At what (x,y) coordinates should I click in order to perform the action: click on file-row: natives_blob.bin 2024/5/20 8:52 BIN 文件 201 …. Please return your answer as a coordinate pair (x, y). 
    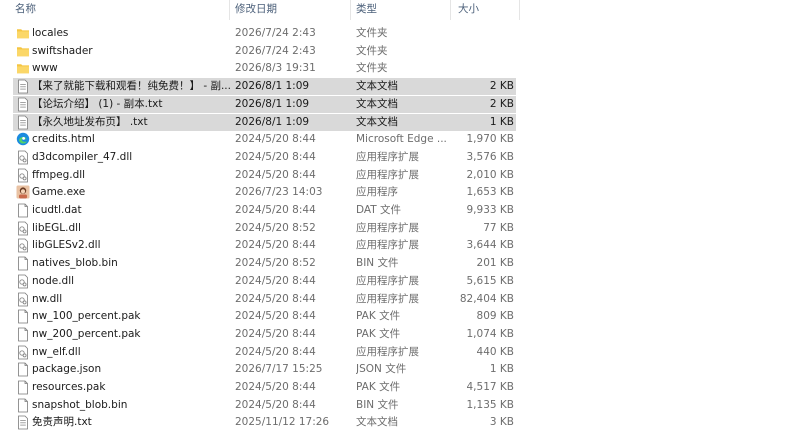
    Looking at the image, I should click on (264, 263).